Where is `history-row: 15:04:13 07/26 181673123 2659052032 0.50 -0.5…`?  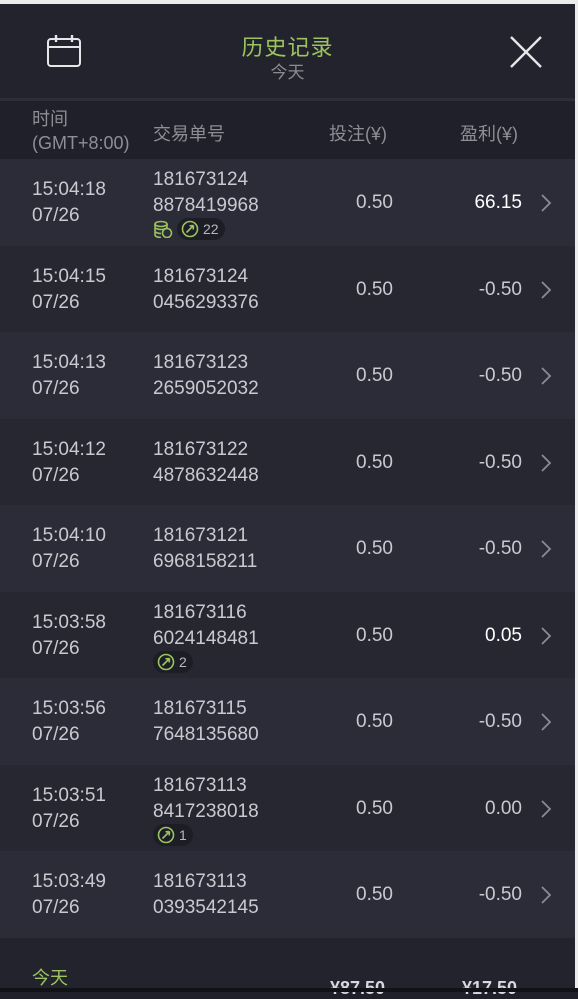 history-row: 15:04:13 07/26 181673123 2659052032 0.50 -0.5… is located at coordinates (287, 375).